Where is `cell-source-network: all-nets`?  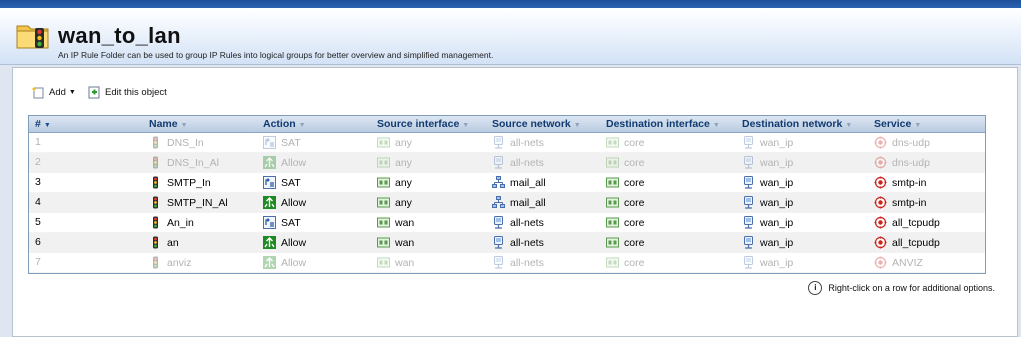
cell-source-network: all-nets is located at coordinates (518, 242).